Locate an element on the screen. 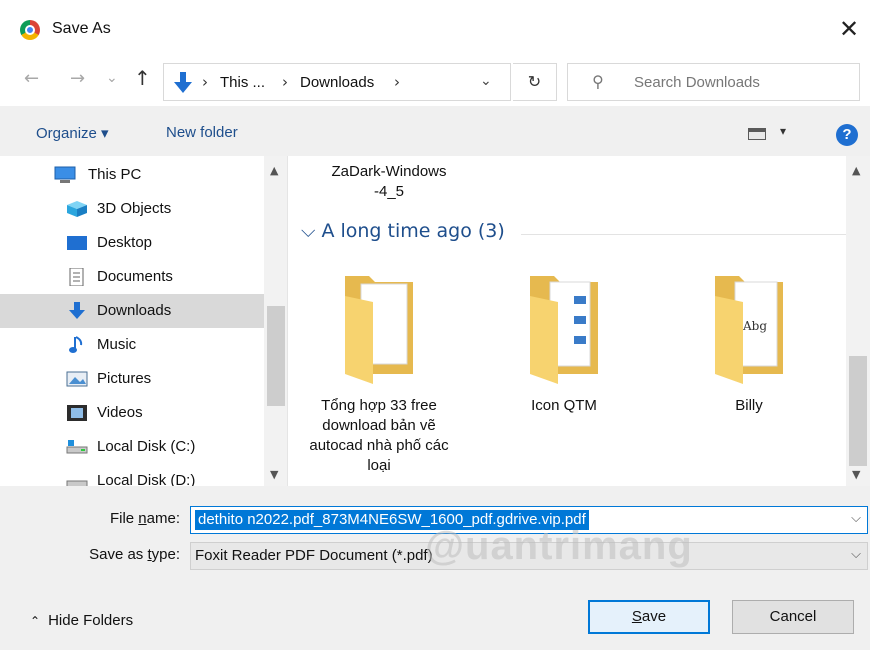 The height and width of the screenshot is (650, 870). search-box: ⚲ Search Downloads is located at coordinates (713, 82).